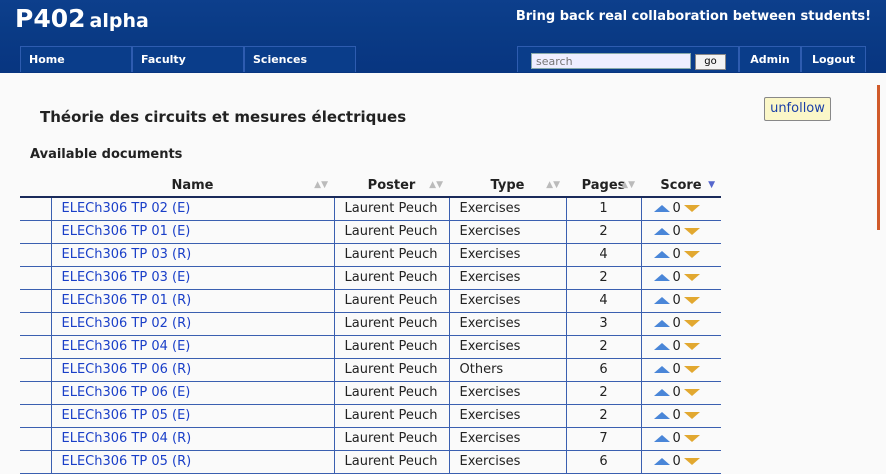 The height and width of the screenshot is (474, 886). I want to click on document-name-cell: ELECh306 TP 06 (R), so click(192, 370).